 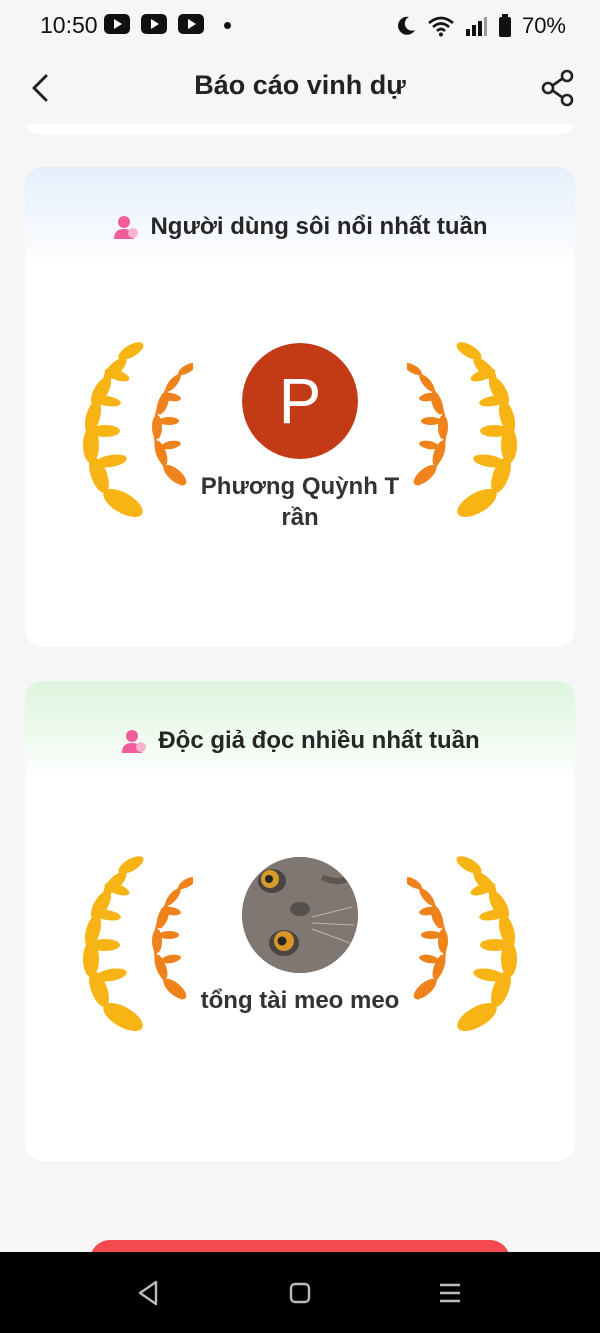 I want to click on nav-recents-button, so click(x=450, y=1293).